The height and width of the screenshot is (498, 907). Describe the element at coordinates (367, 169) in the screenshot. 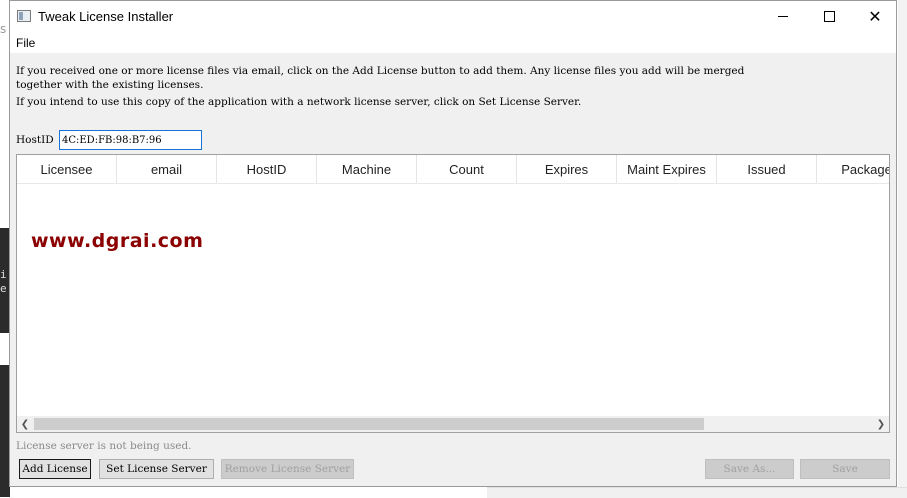

I see `column-header-machine: Machine` at that location.